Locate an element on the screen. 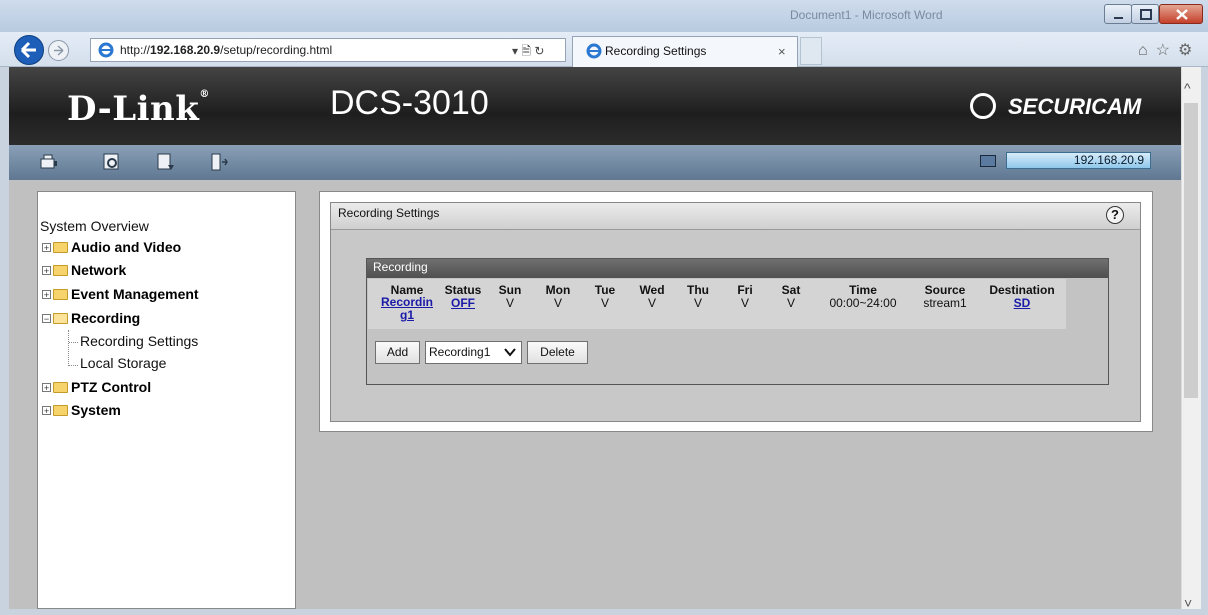  tree-item-recording-settings: Recording Settings is located at coordinates (139, 341).